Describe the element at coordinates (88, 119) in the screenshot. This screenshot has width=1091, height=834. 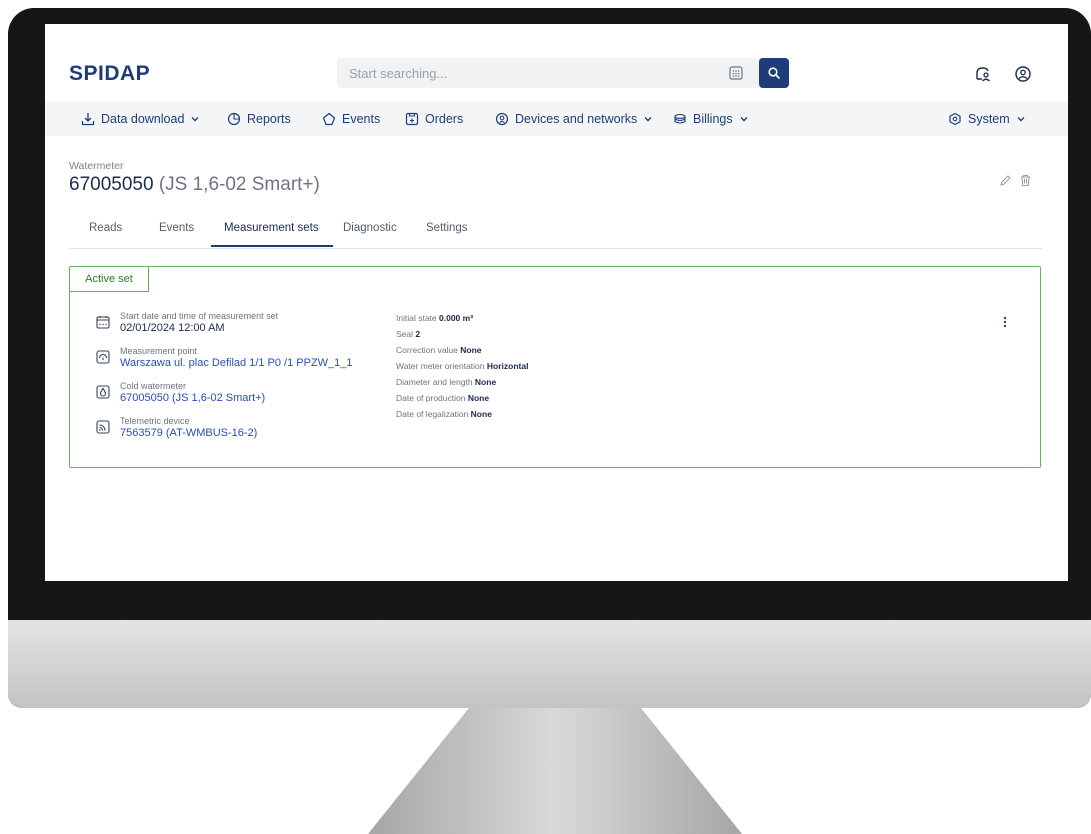
I see `download-icon` at that location.